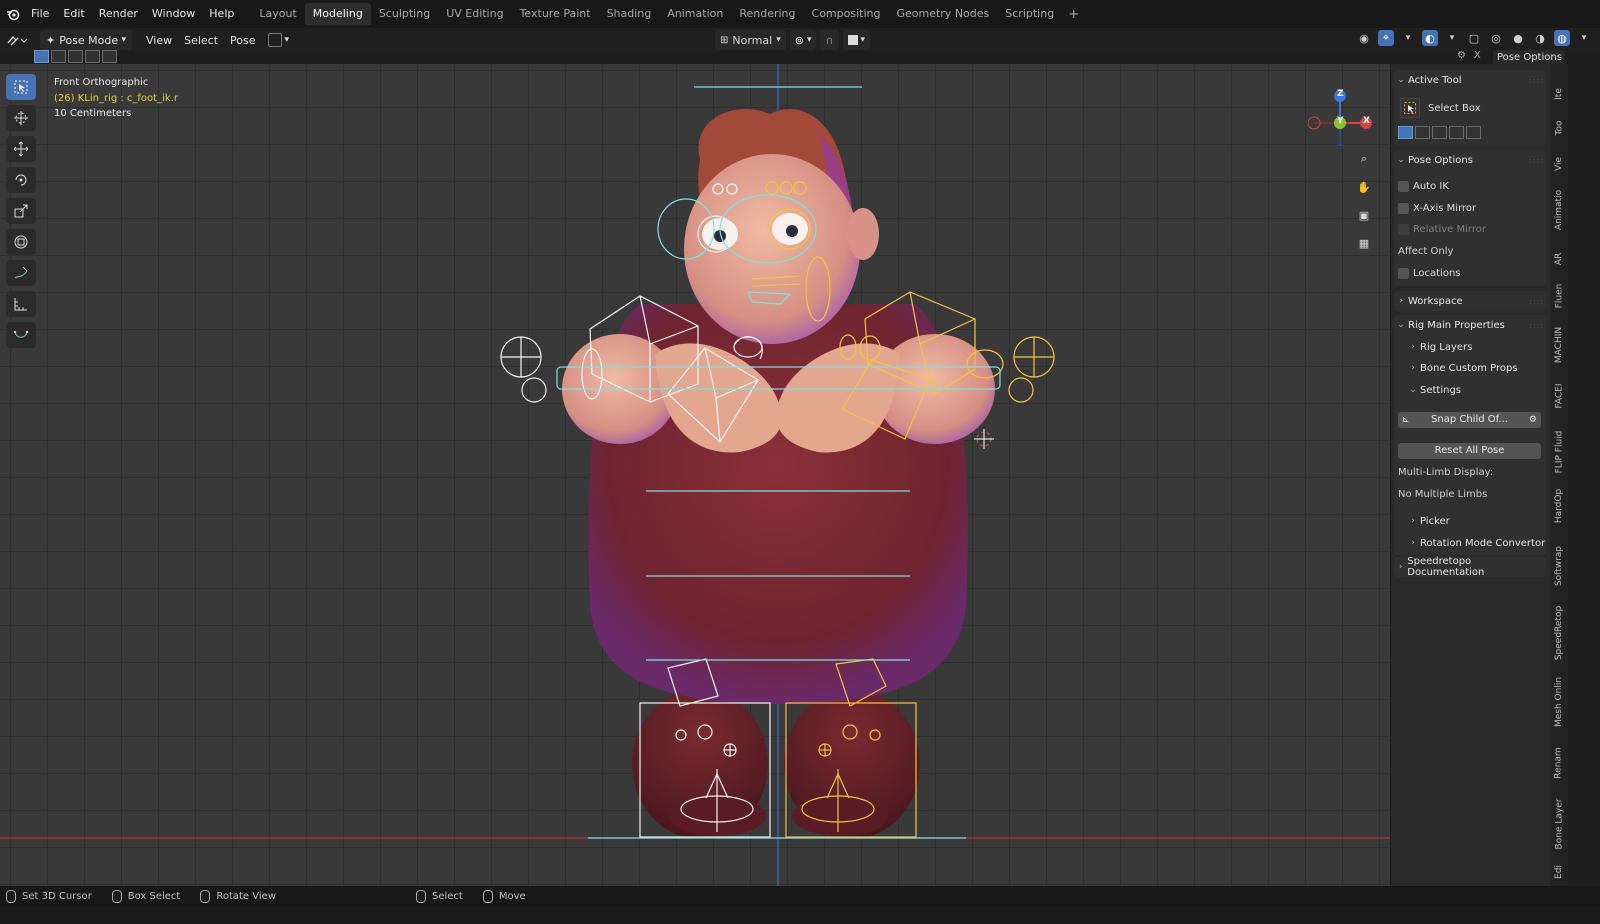 Image resolution: width=1600 pixels, height=924 pixels. I want to click on pose-extra-dropdown: ▾, so click(279, 40).